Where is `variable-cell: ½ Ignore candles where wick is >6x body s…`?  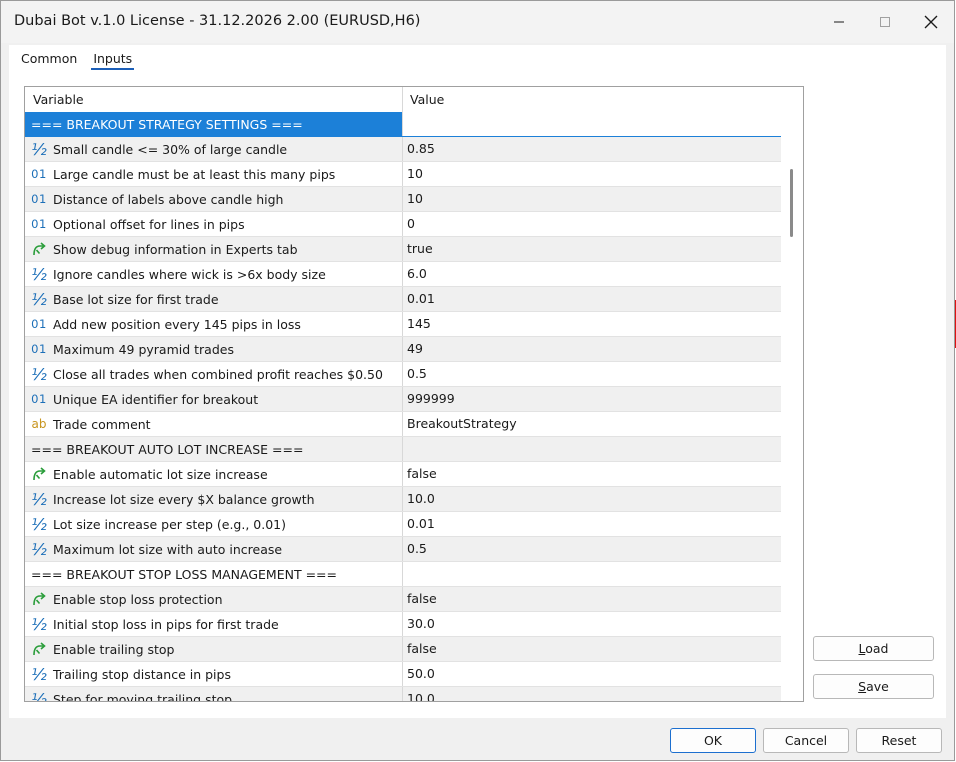
variable-cell: ½ Ignore candles where wick is >6x body s… is located at coordinates (214, 274).